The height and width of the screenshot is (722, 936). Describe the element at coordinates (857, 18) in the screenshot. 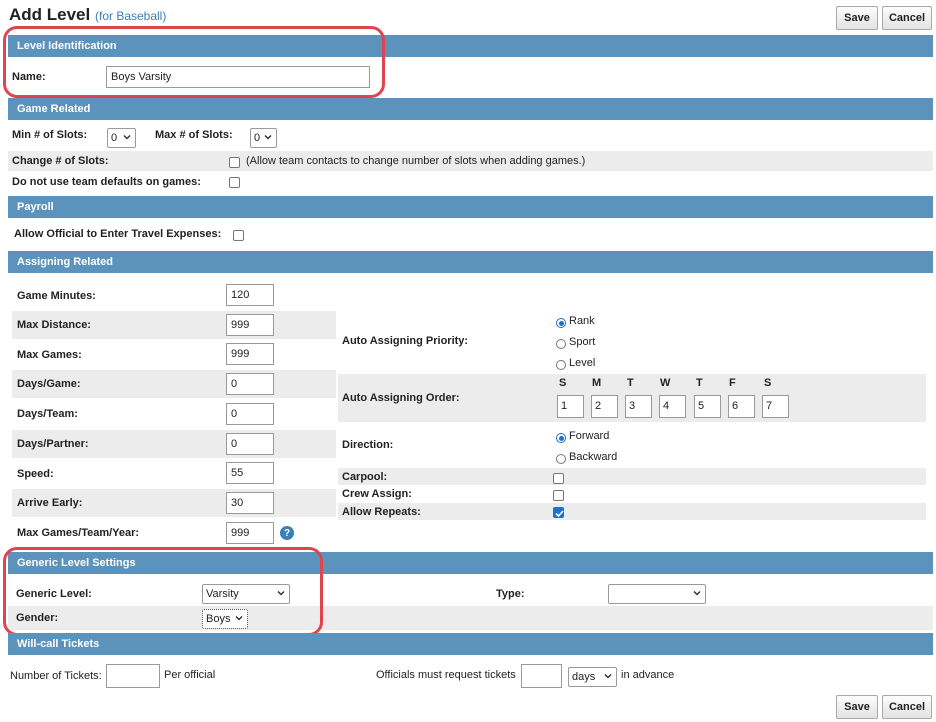

I see `save-button-top: Save` at that location.